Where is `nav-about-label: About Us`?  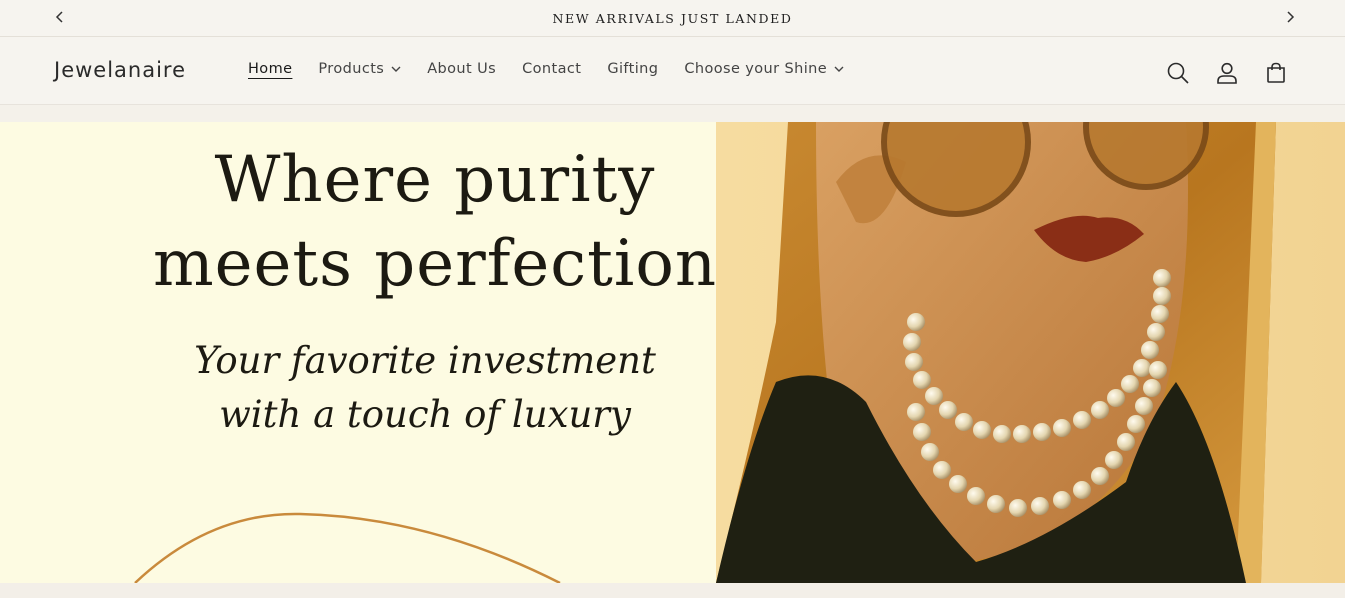
nav-about-label: About Us is located at coordinates (462, 69).